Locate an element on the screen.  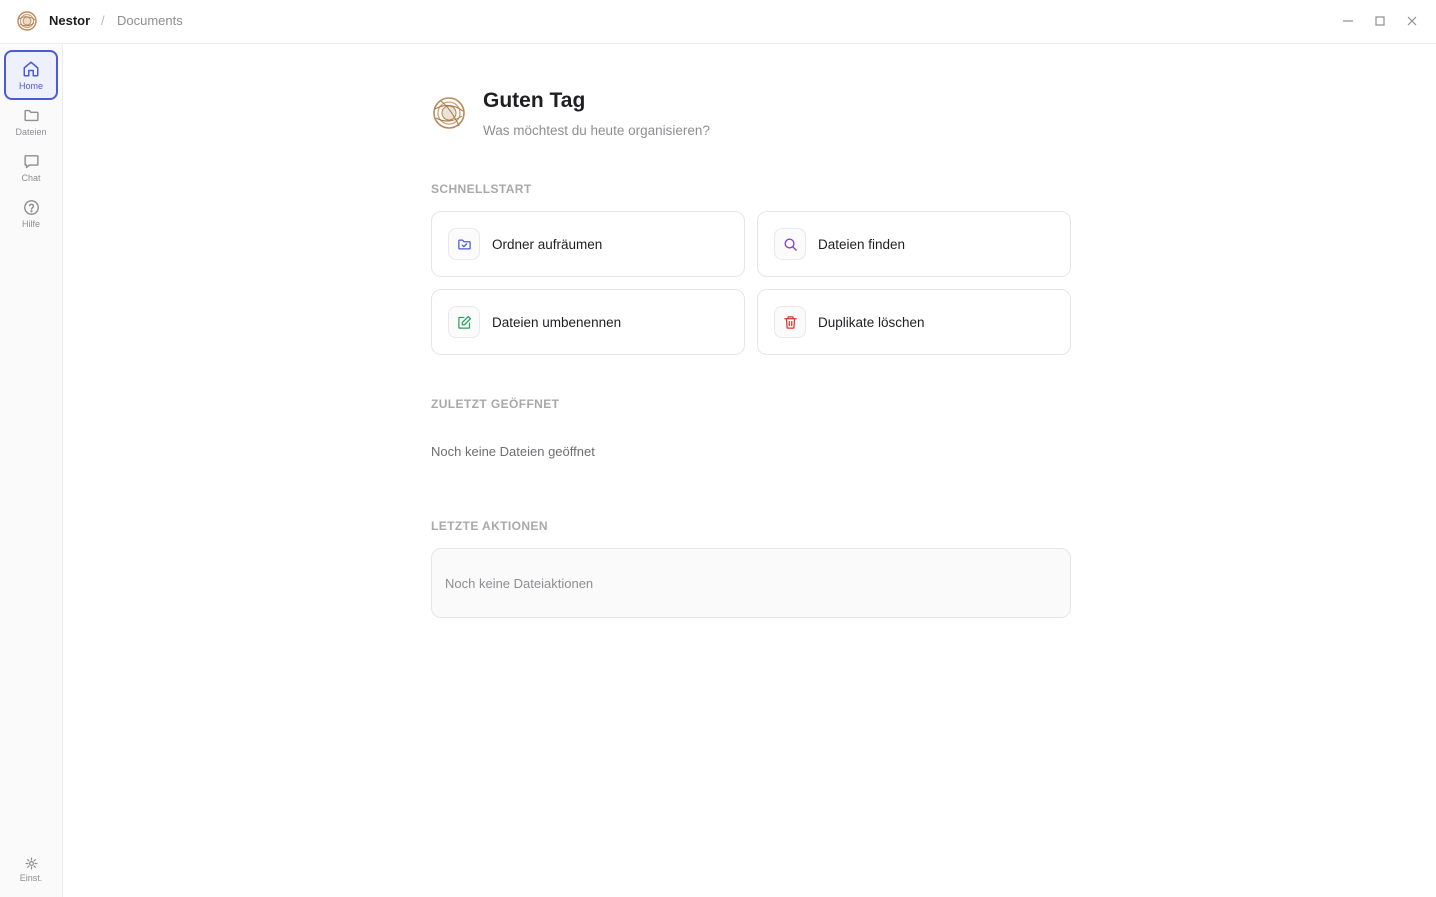
sidebar: Home Dateien Chat Hilfe Einst. is located at coordinates (31, 471).